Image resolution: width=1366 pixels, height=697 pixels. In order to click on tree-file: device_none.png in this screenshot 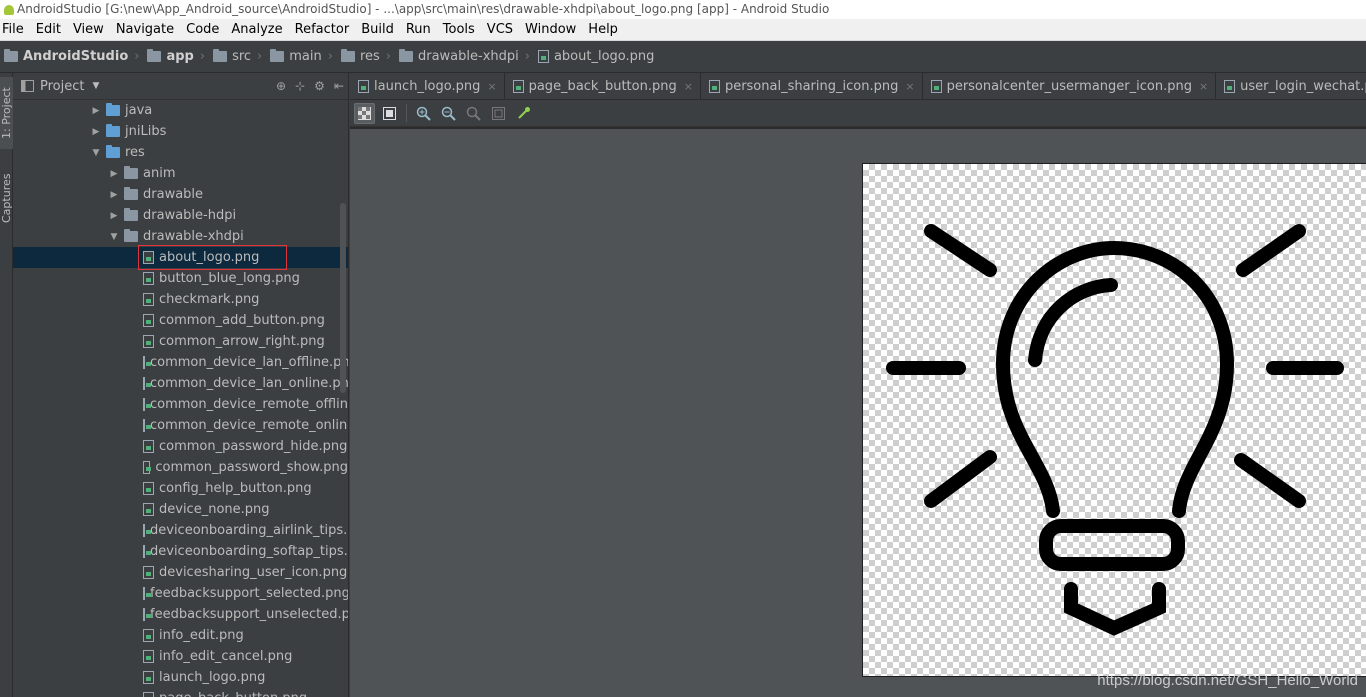, I will do `click(180, 509)`.